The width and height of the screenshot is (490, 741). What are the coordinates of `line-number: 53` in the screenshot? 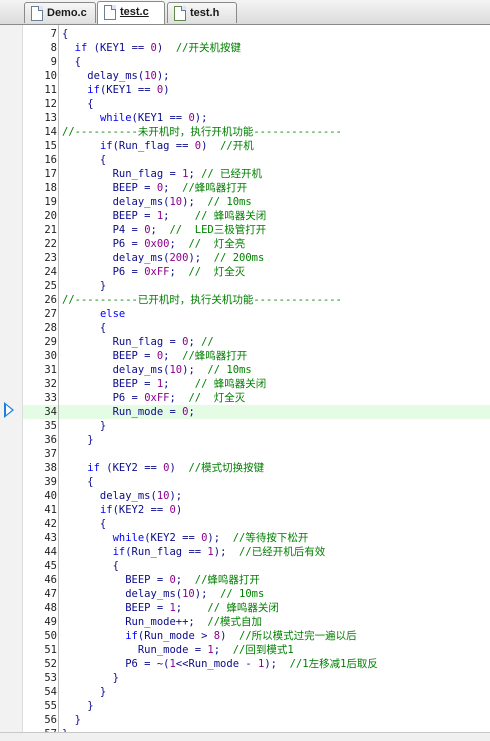 It's located at (50, 678).